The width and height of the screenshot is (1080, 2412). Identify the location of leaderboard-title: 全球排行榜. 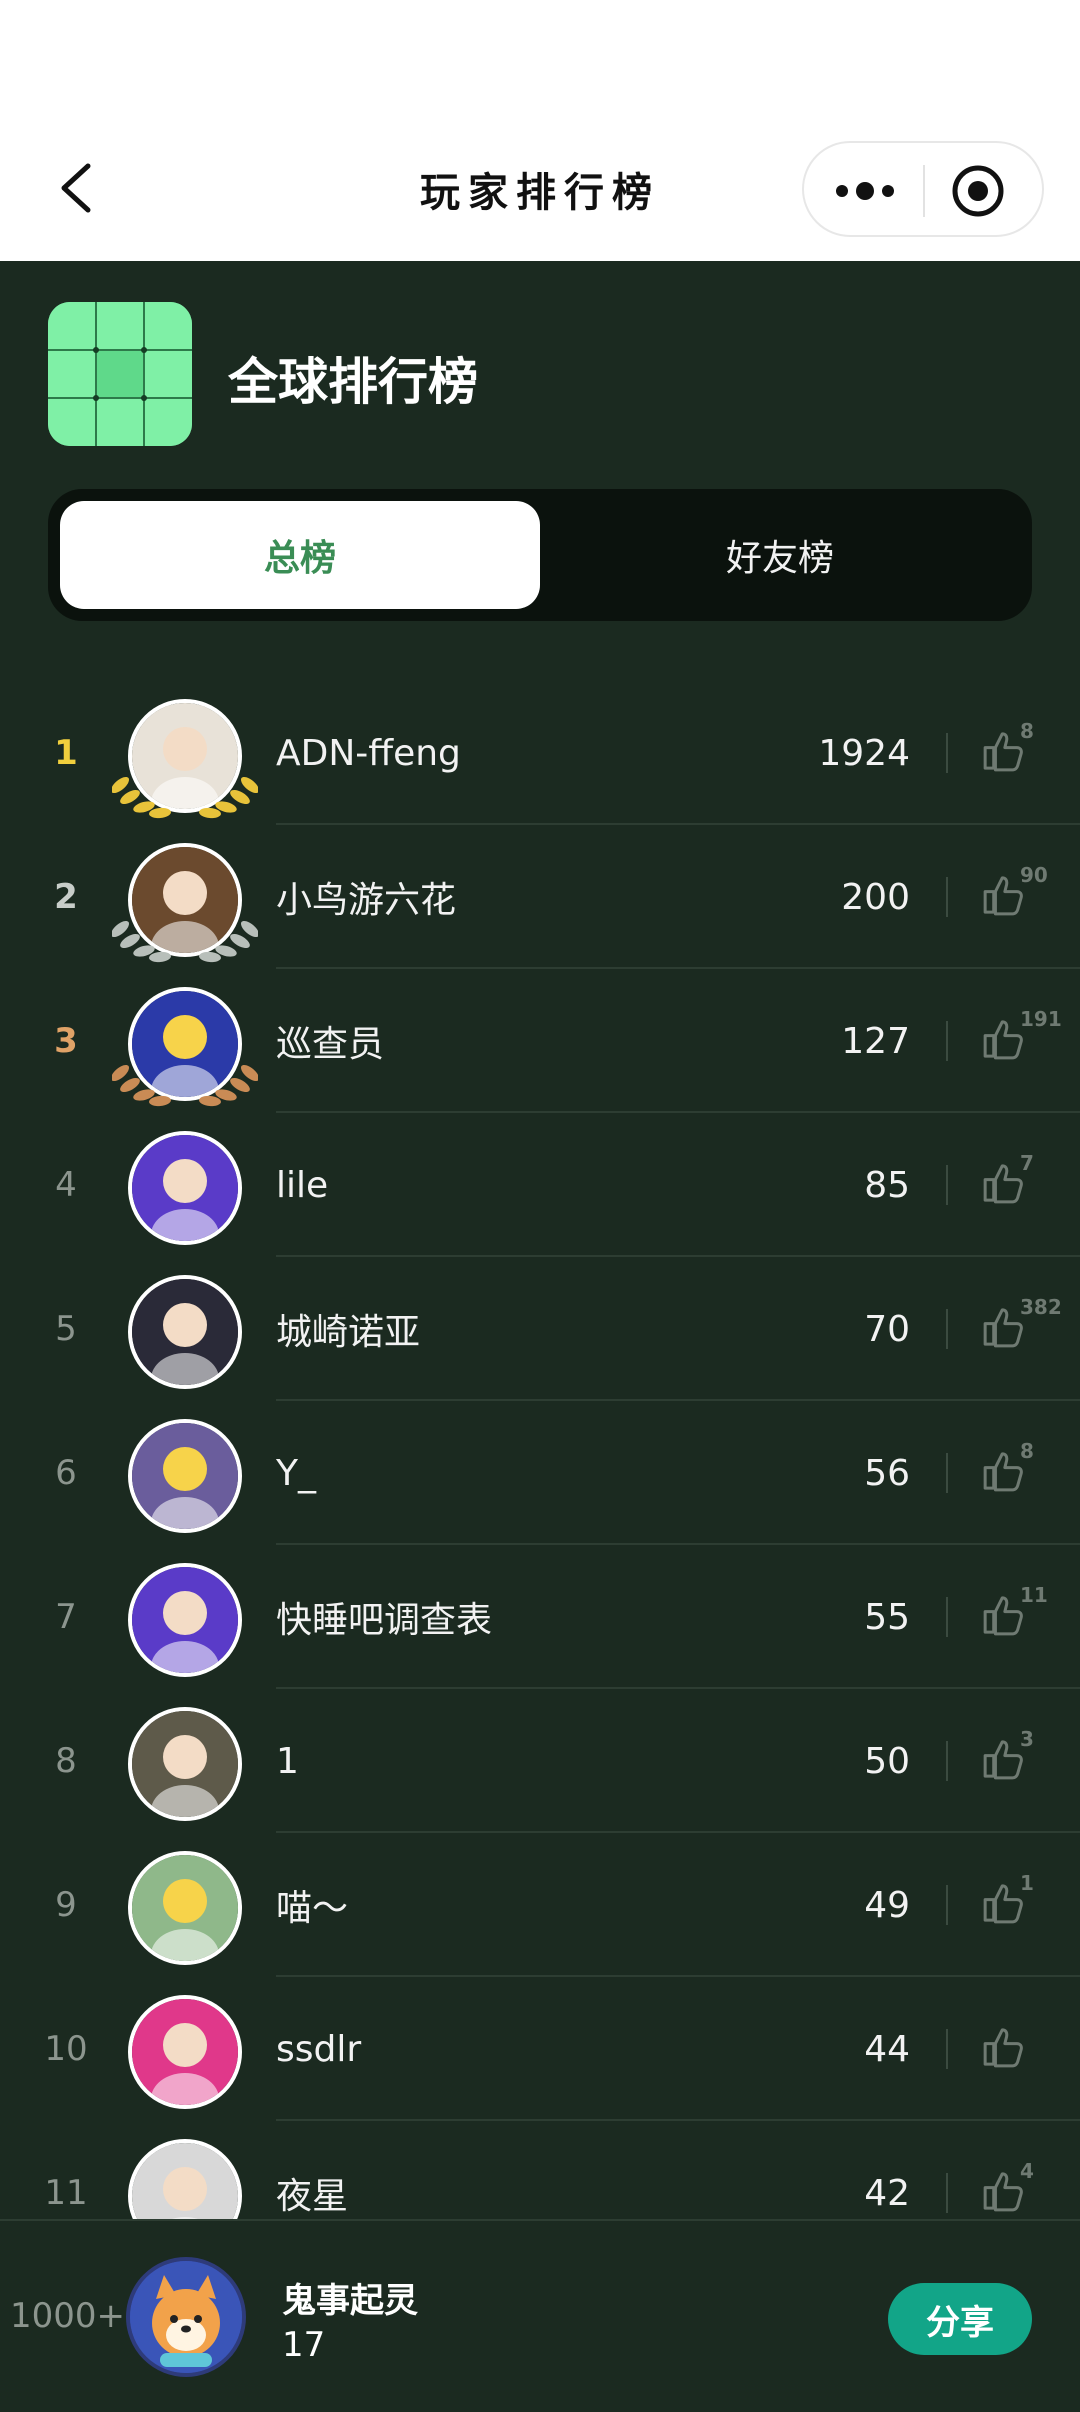
(353, 382).